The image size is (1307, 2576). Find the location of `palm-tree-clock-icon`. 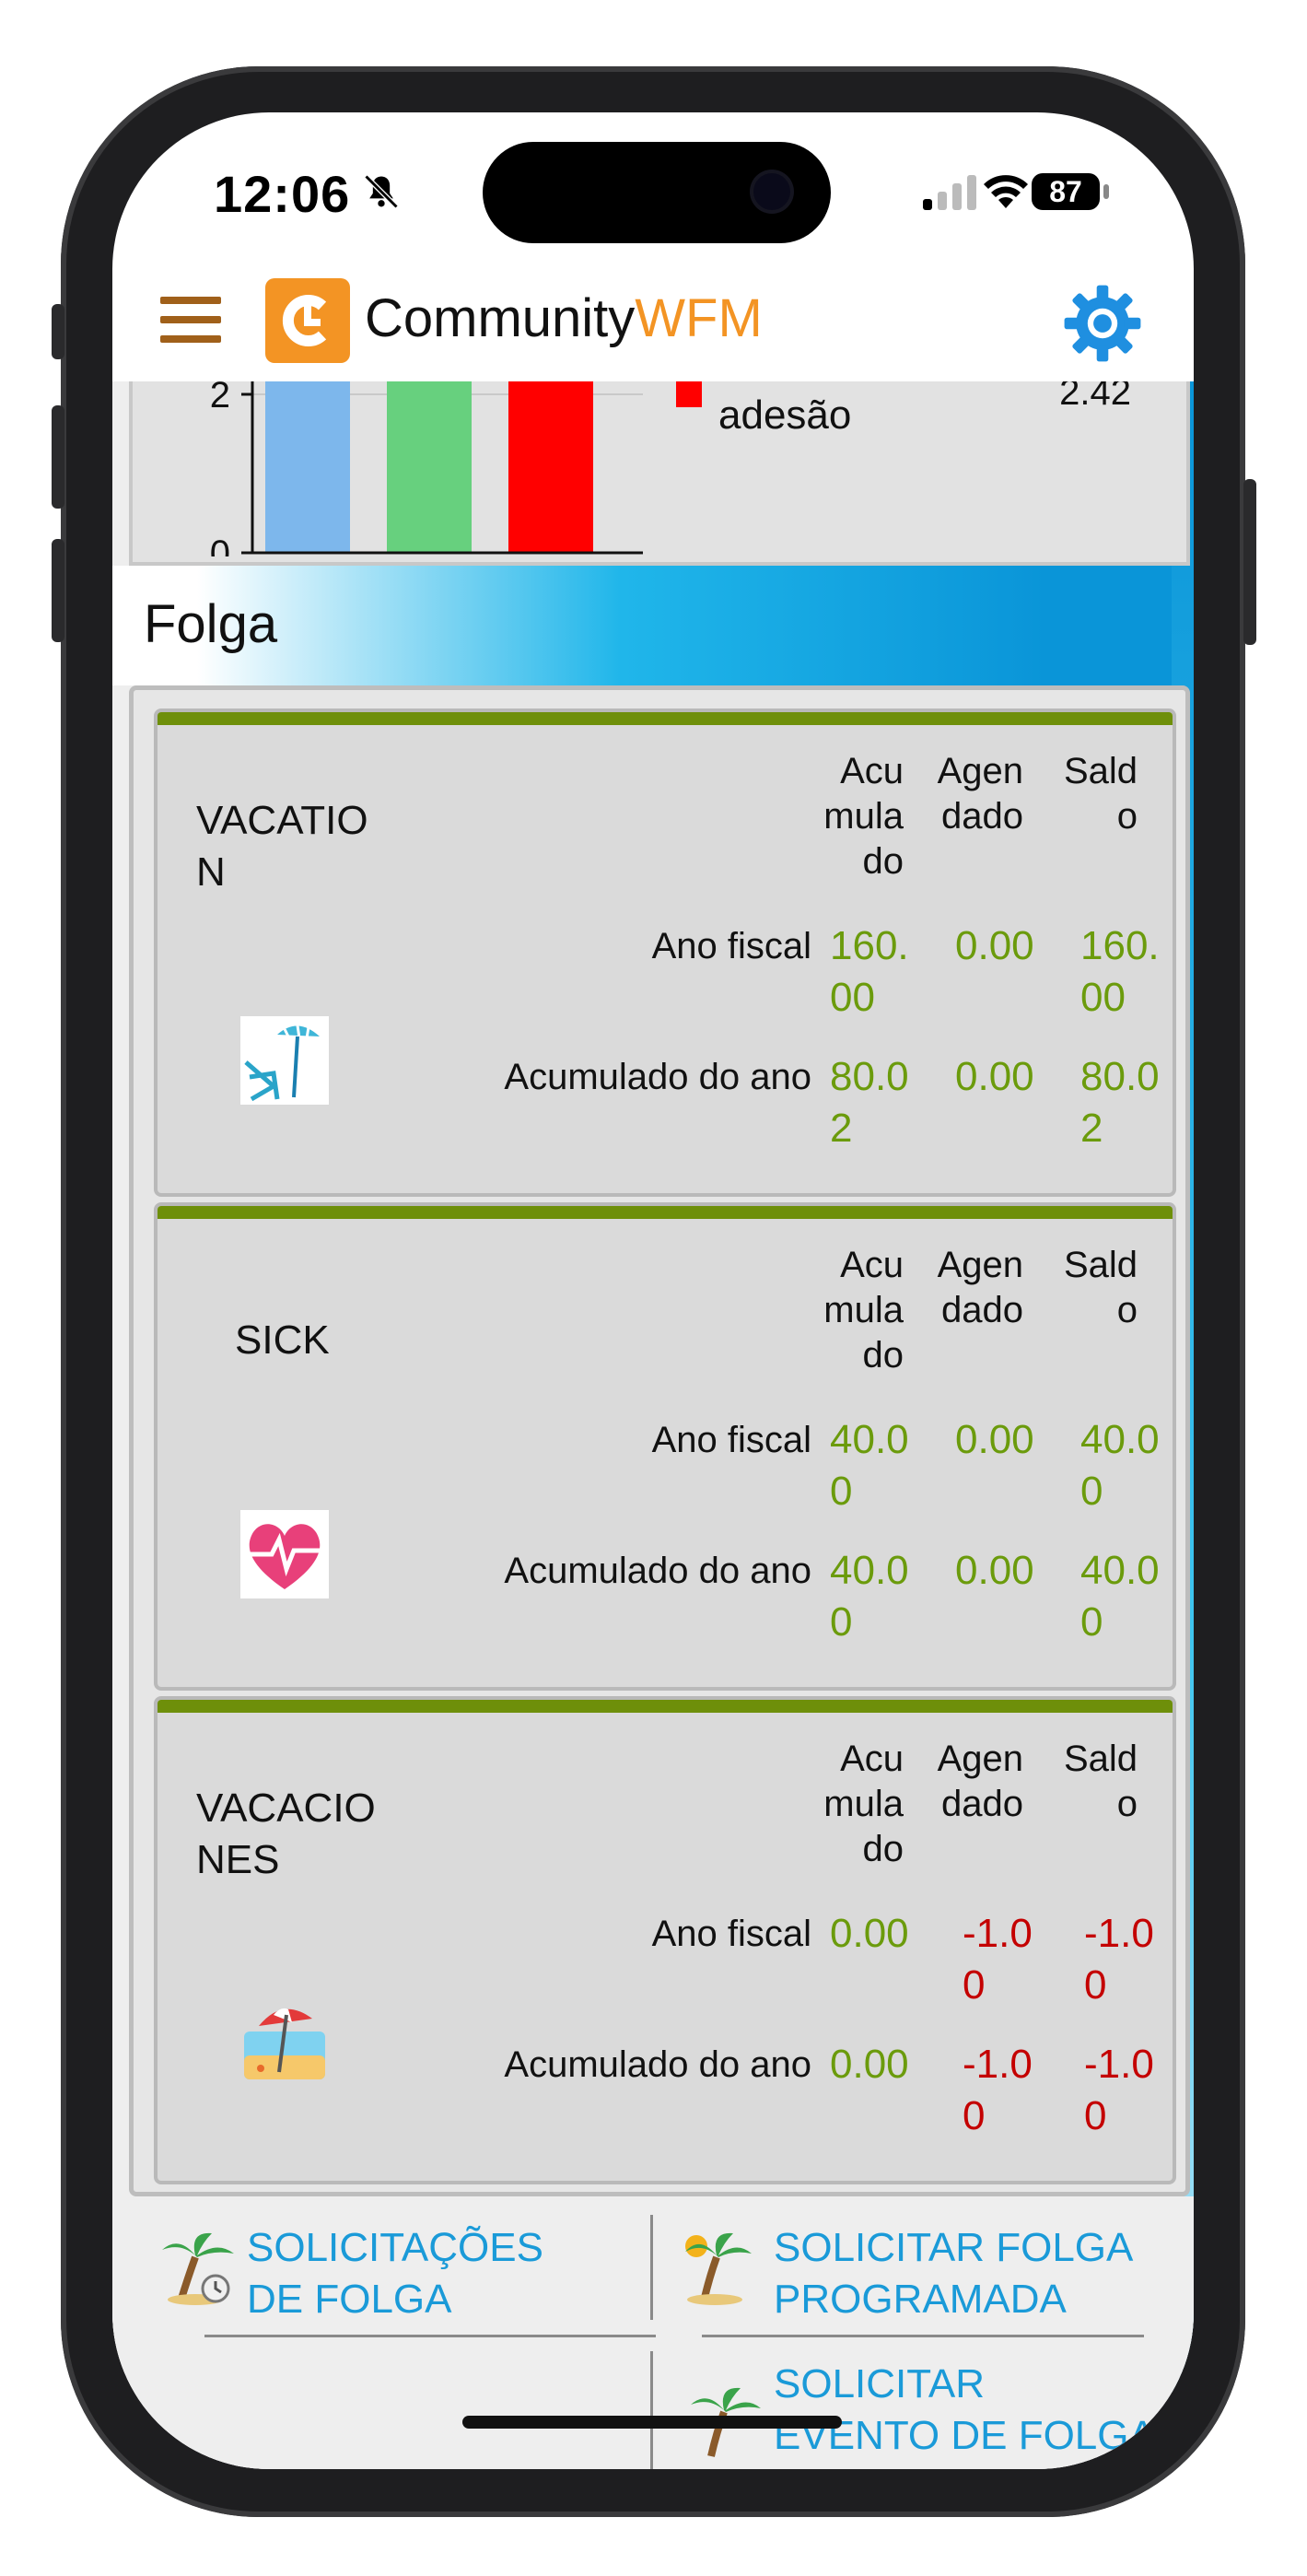

palm-tree-clock-icon is located at coordinates (198, 2268).